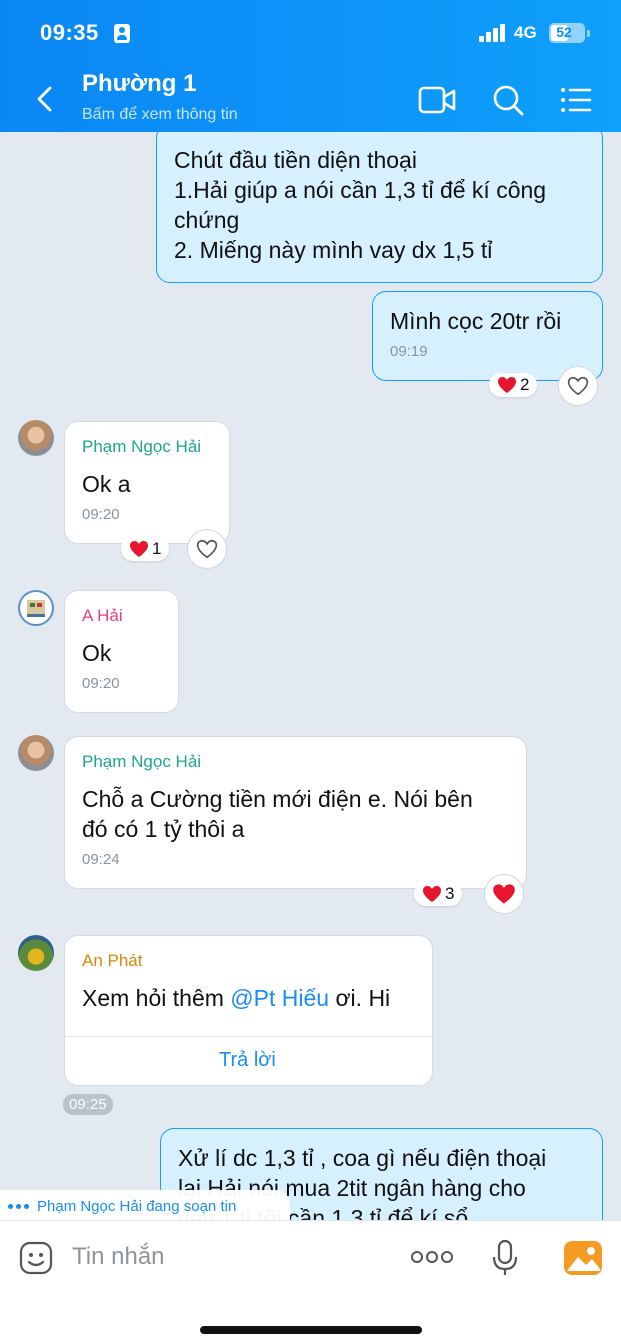  What do you see at coordinates (564, 32) in the screenshot?
I see `battery-level: 52` at bounding box center [564, 32].